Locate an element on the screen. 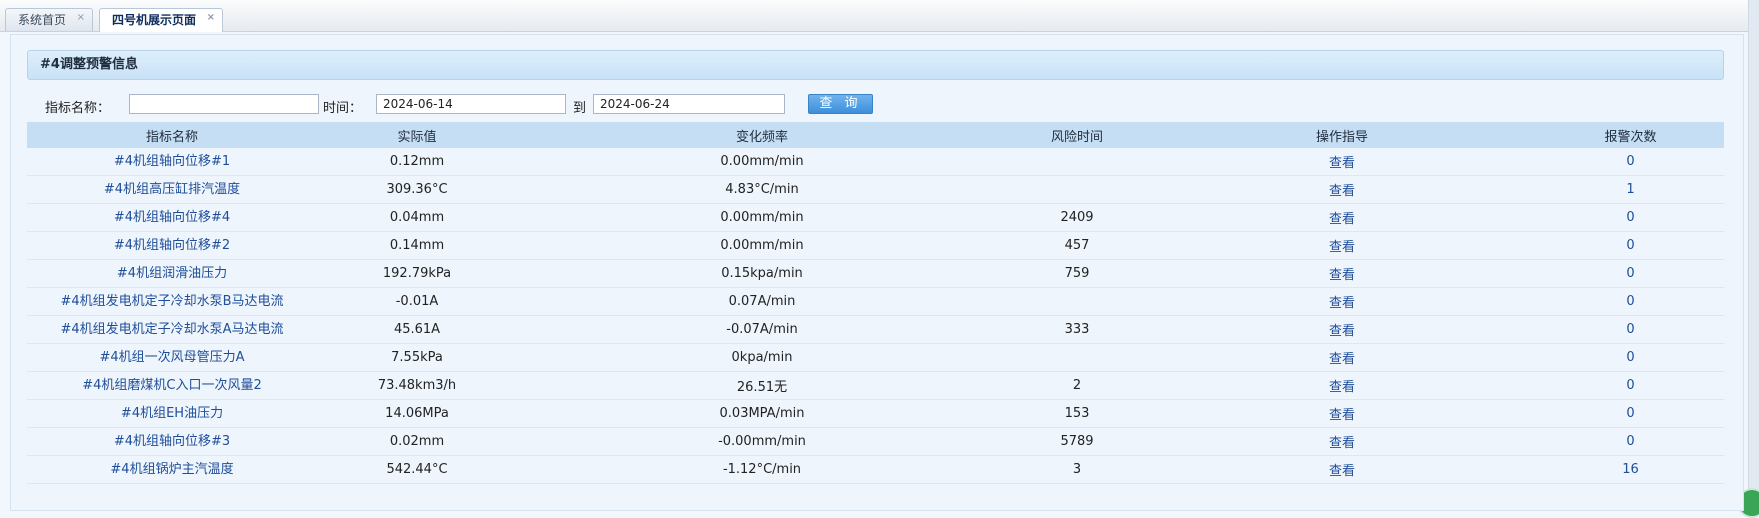  table-row: #4机组轴向位移#2 0.14mm 0.00mm/min 457 查看 0 is located at coordinates (875, 245).